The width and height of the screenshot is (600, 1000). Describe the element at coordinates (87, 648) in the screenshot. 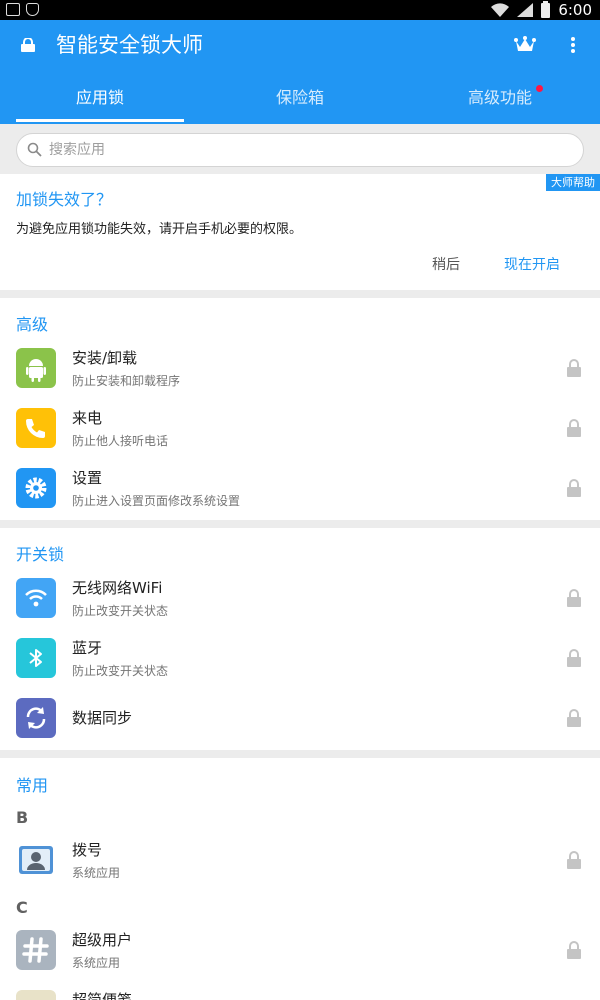

I see `item-title: 蓝牙` at that location.